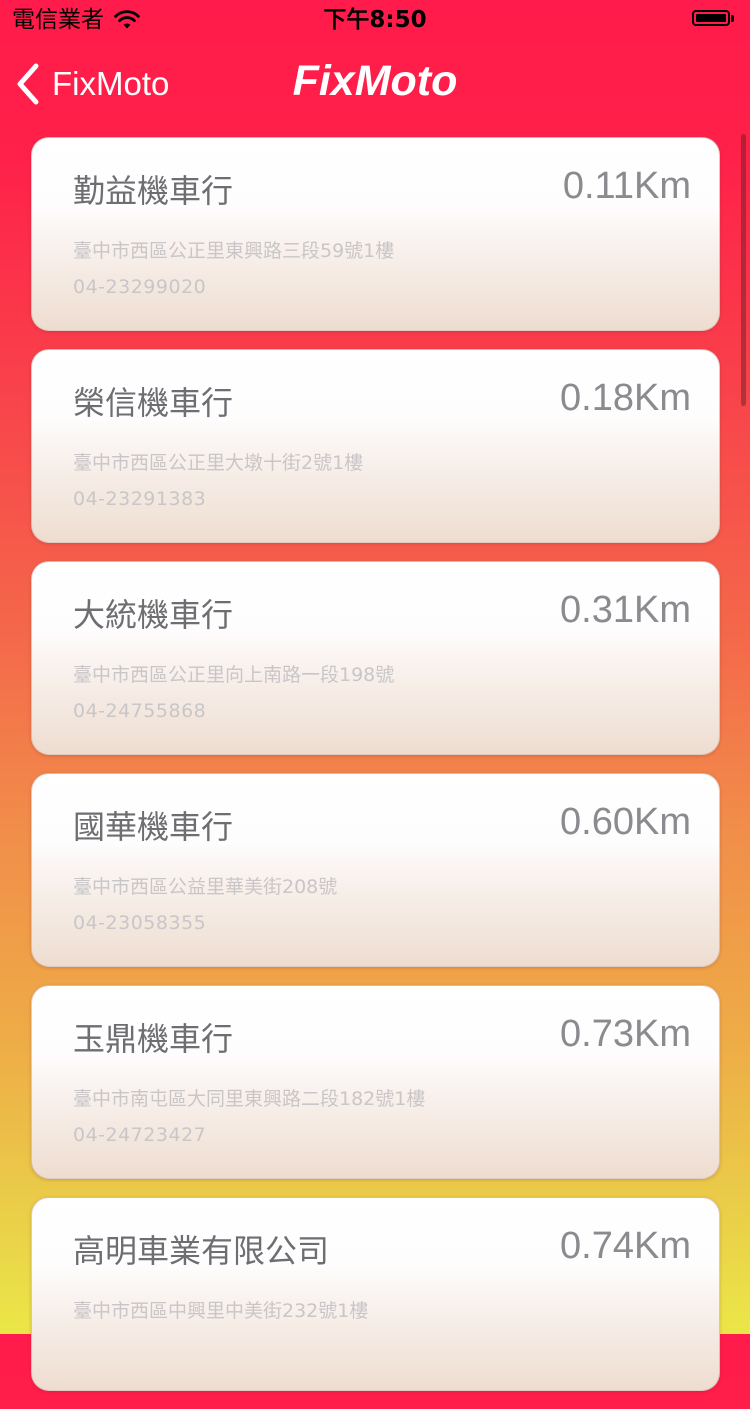  Describe the element at coordinates (140, 711) in the screenshot. I see `shop-phone: 04-24755868` at that location.